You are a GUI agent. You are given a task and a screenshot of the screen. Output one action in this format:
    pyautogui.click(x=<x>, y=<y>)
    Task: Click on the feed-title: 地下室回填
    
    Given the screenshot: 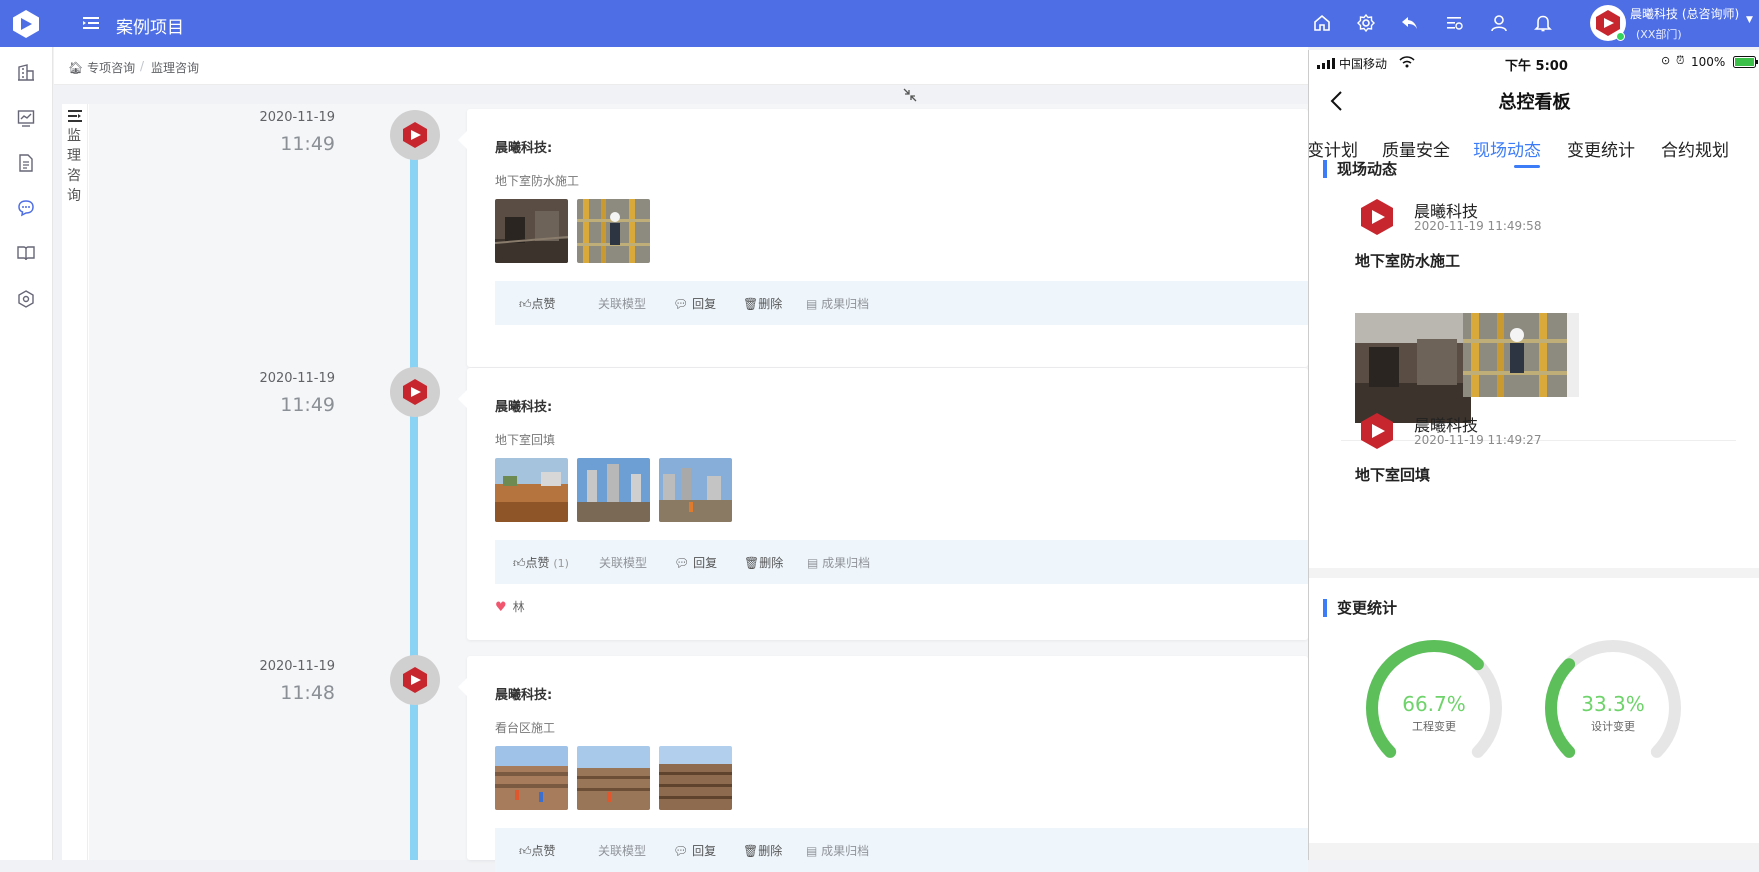 What is the action you would take?
    pyautogui.click(x=1392, y=474)
    